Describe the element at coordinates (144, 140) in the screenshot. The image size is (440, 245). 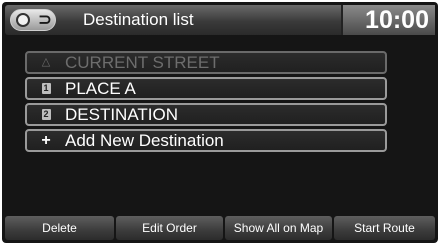
I see `list-item-label: Add New Destination` at that location.